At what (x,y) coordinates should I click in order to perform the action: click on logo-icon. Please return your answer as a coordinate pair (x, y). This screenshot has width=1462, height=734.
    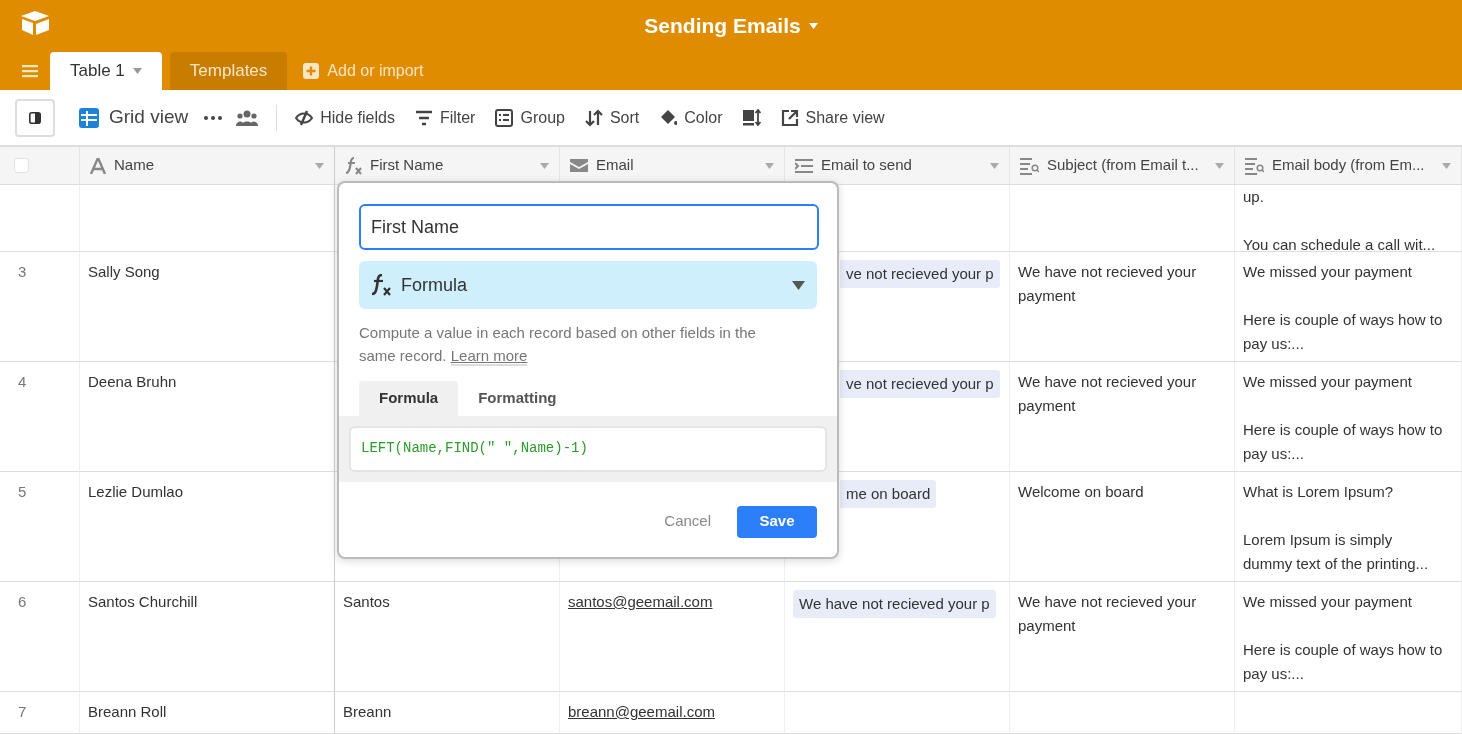
    Looking at the image, I should click on (35, 23).